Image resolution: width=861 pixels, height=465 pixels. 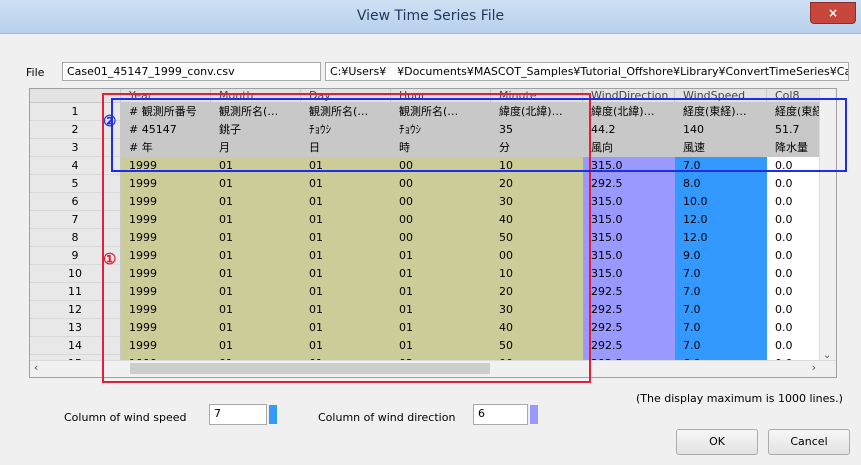 What do you see at coordinates (809, 442) in the screenshot?
I see `cancel-button: Cancel` at bounding box center [809, 442].